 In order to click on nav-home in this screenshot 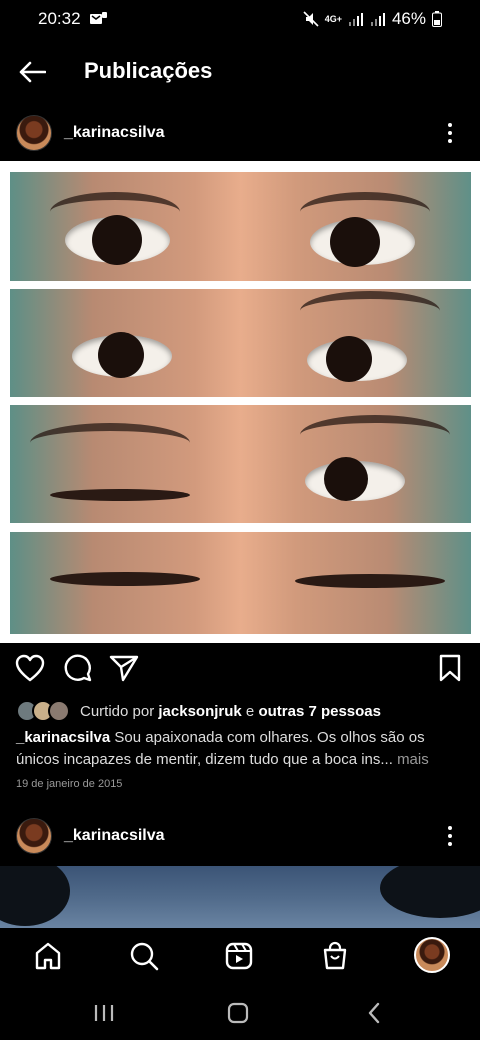, I will do `click(48, 956)`.